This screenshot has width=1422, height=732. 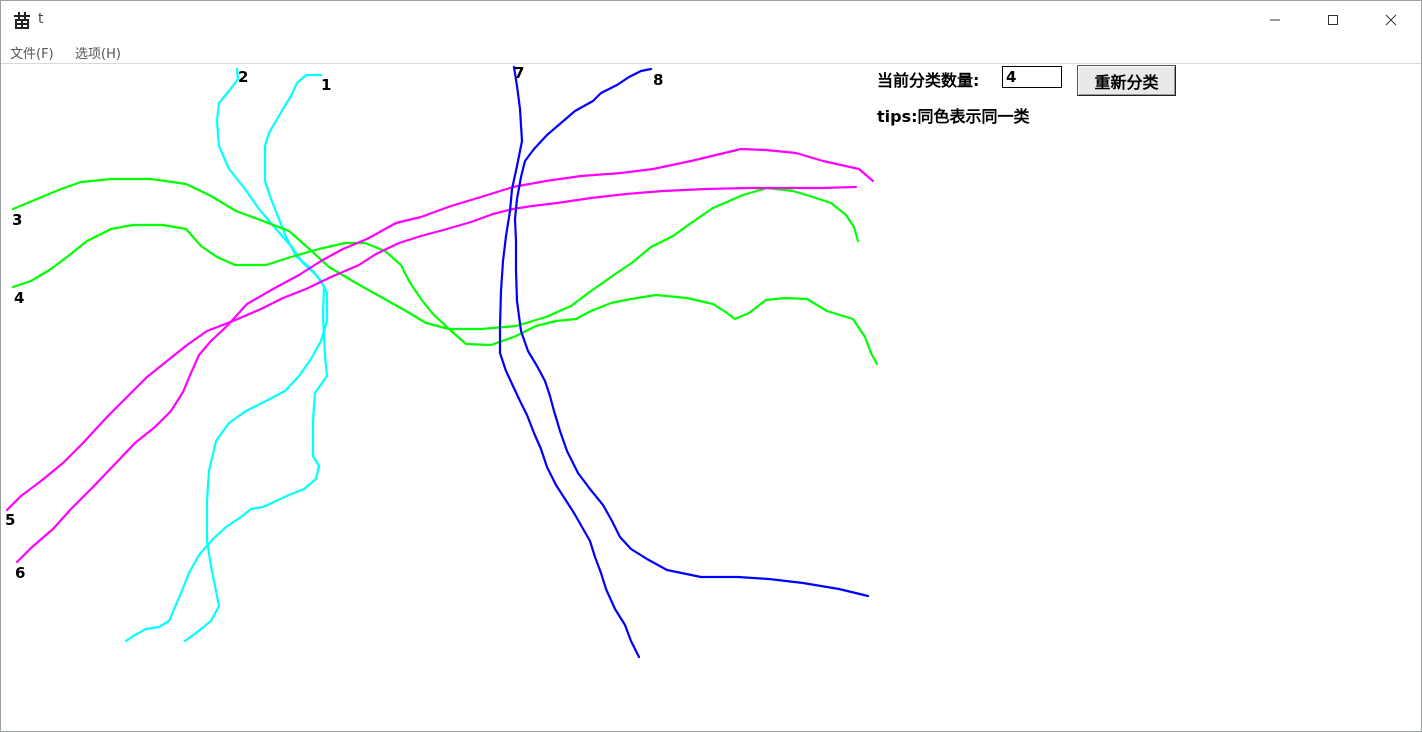 I want to click on track-label-6: 6, so click(x=20, y=573).